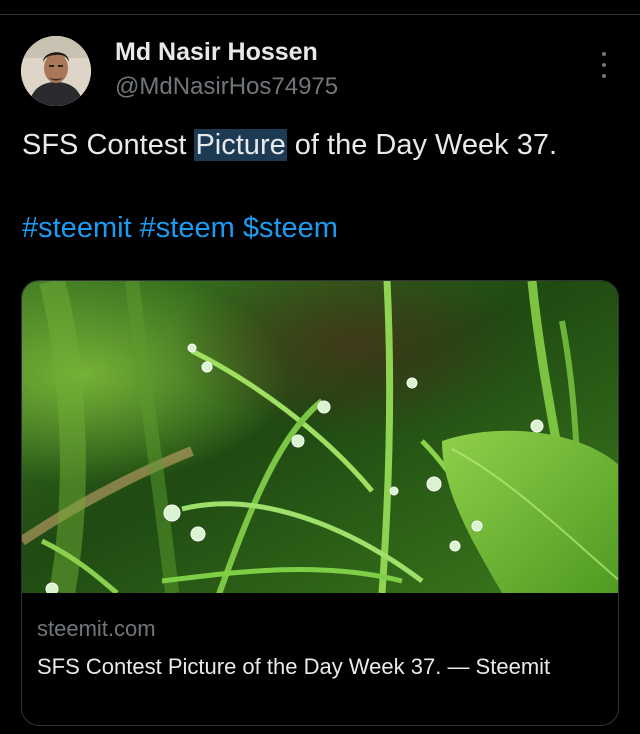 This screenshot has width=640, height=734. What do you see at coordinates (320, 14) in the screenshot?
I see `top-divider` at bounding box center [320, 14].